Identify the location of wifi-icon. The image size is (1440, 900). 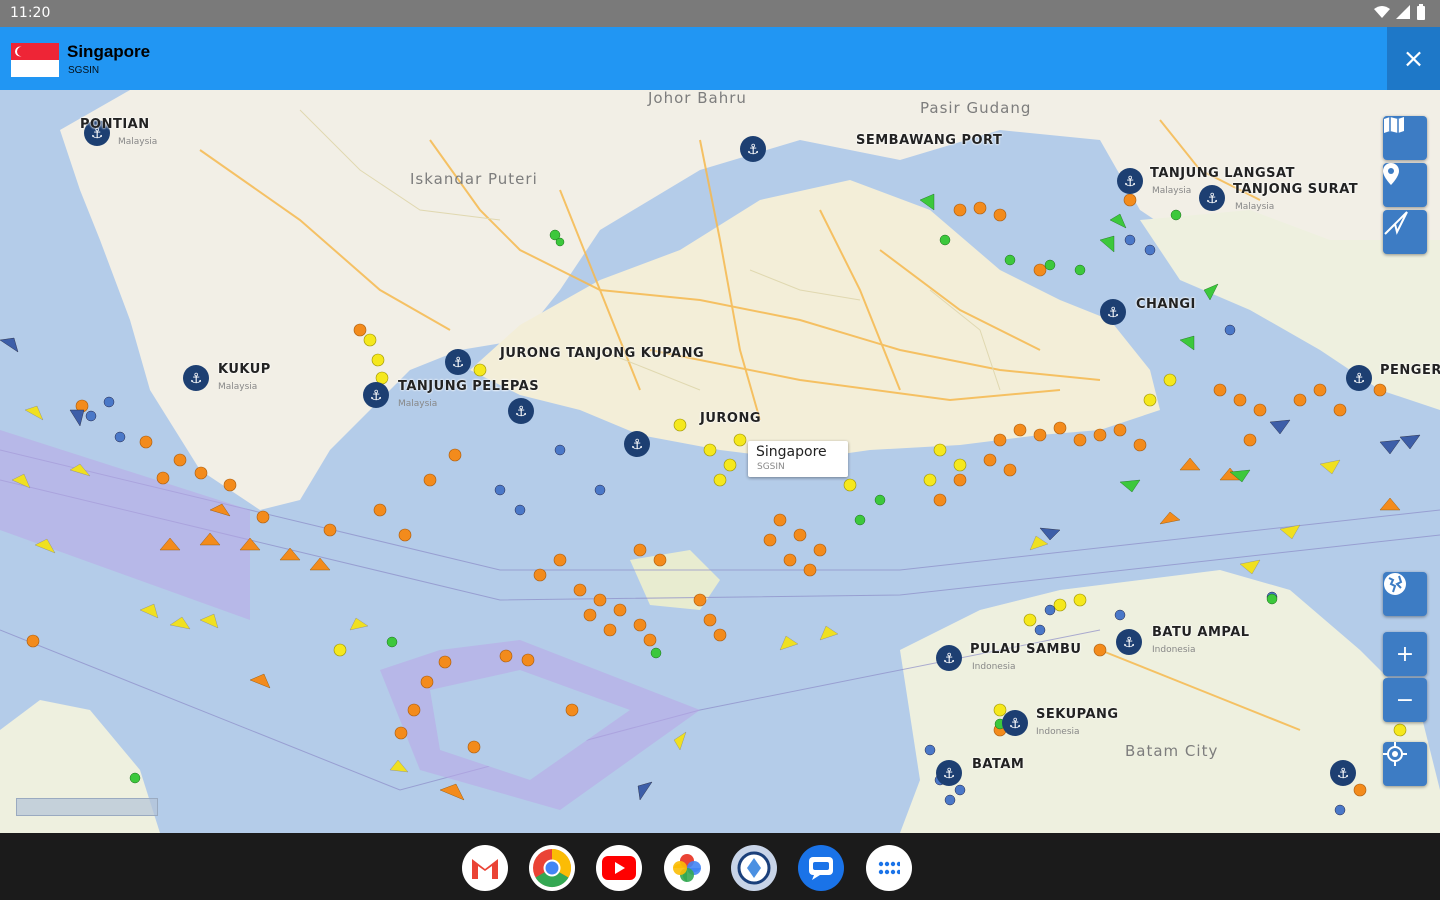
(1382, 12).